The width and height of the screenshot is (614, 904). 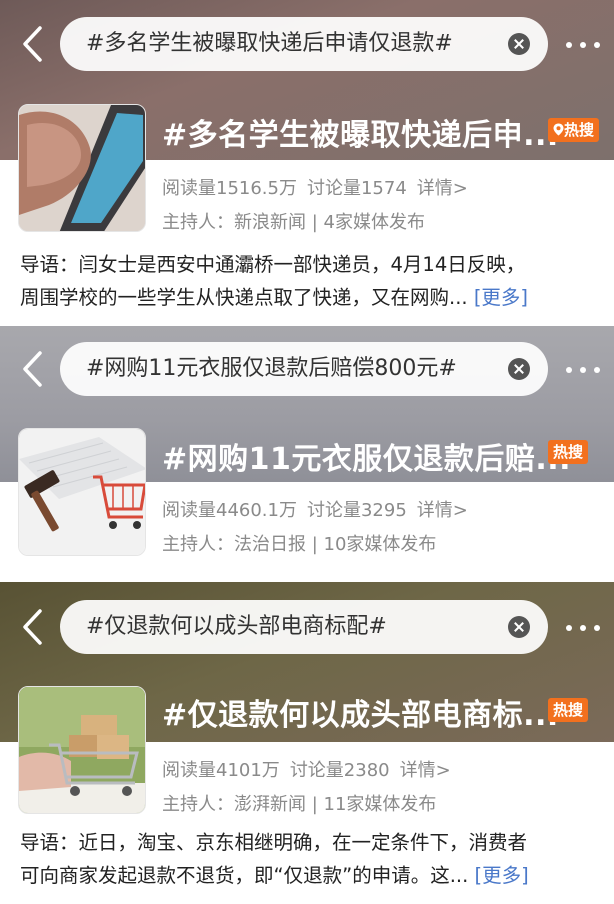 I want to click on topic-host: 主持人：法治日报 | 10家媒体发布, so click(x=299, y=544).